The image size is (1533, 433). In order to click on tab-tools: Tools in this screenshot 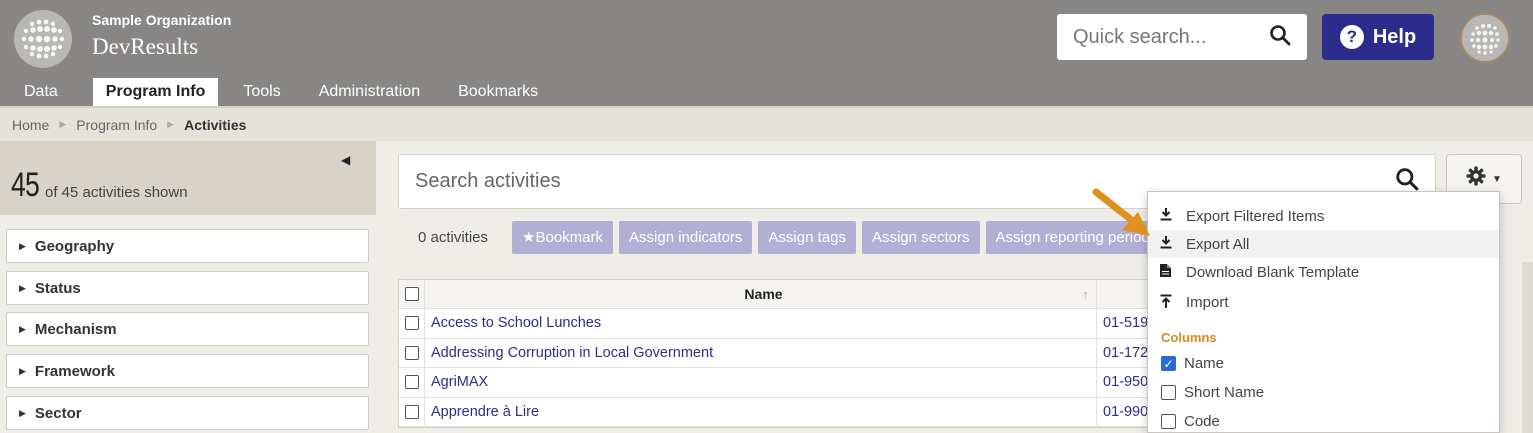, I will do `click(261, 92)`.